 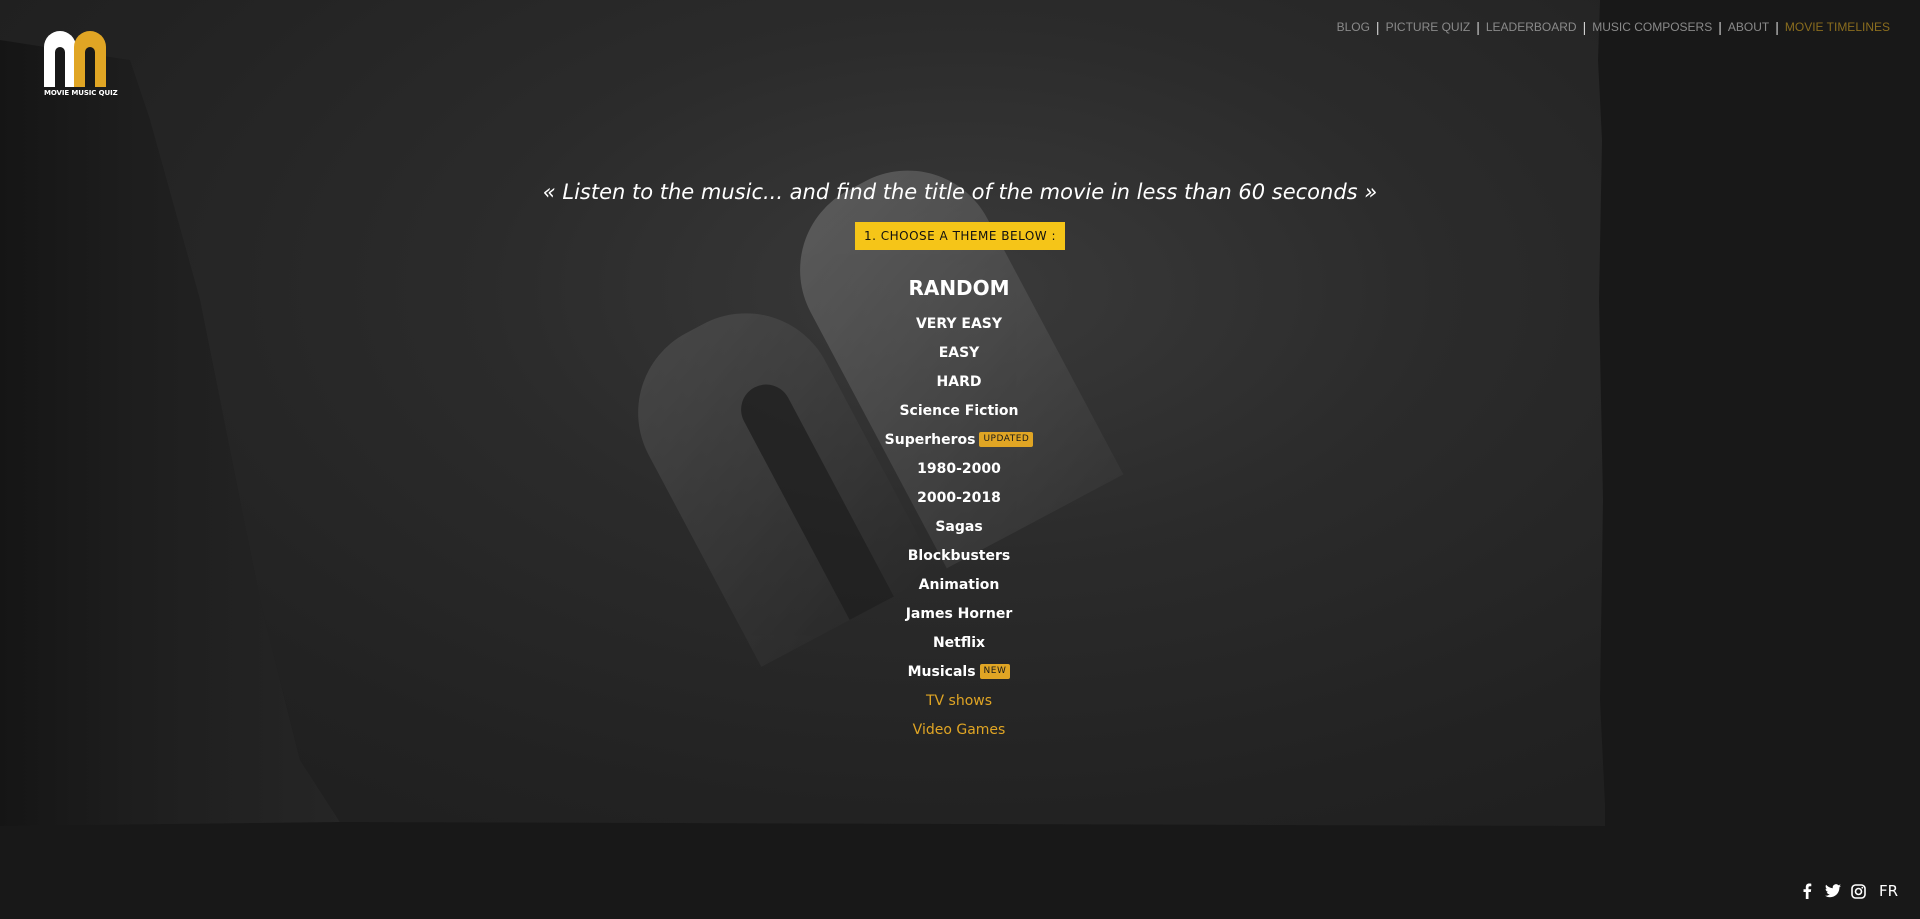 What do you see at coordinates (959, 730) in the screenshot?
I see `theme-video-games: Video Games` at bounding box center [959, 730].